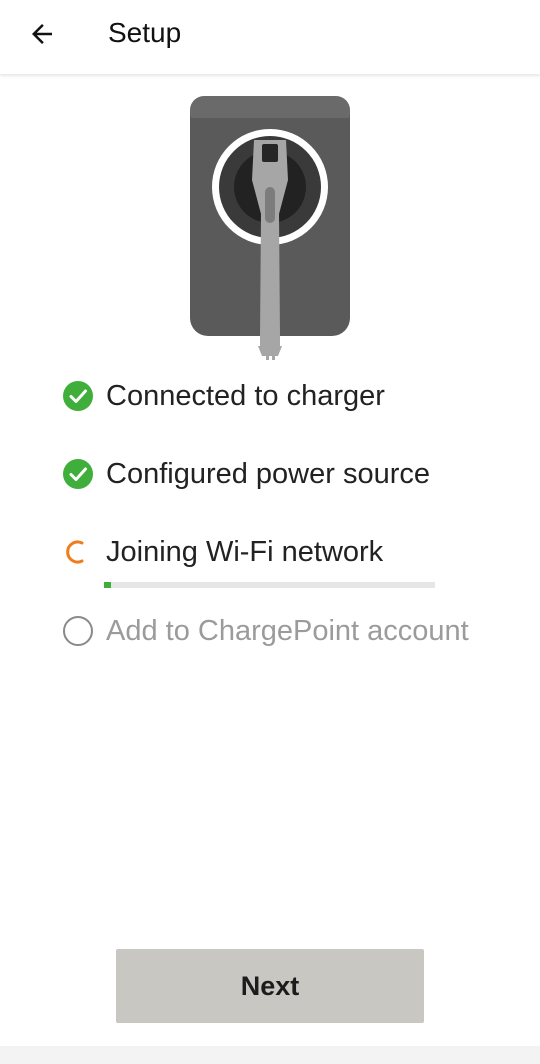  What do you see at coordinates (270, 986) in the screenshot?
I see `next-button: Next` at bounding box center [270, 986].